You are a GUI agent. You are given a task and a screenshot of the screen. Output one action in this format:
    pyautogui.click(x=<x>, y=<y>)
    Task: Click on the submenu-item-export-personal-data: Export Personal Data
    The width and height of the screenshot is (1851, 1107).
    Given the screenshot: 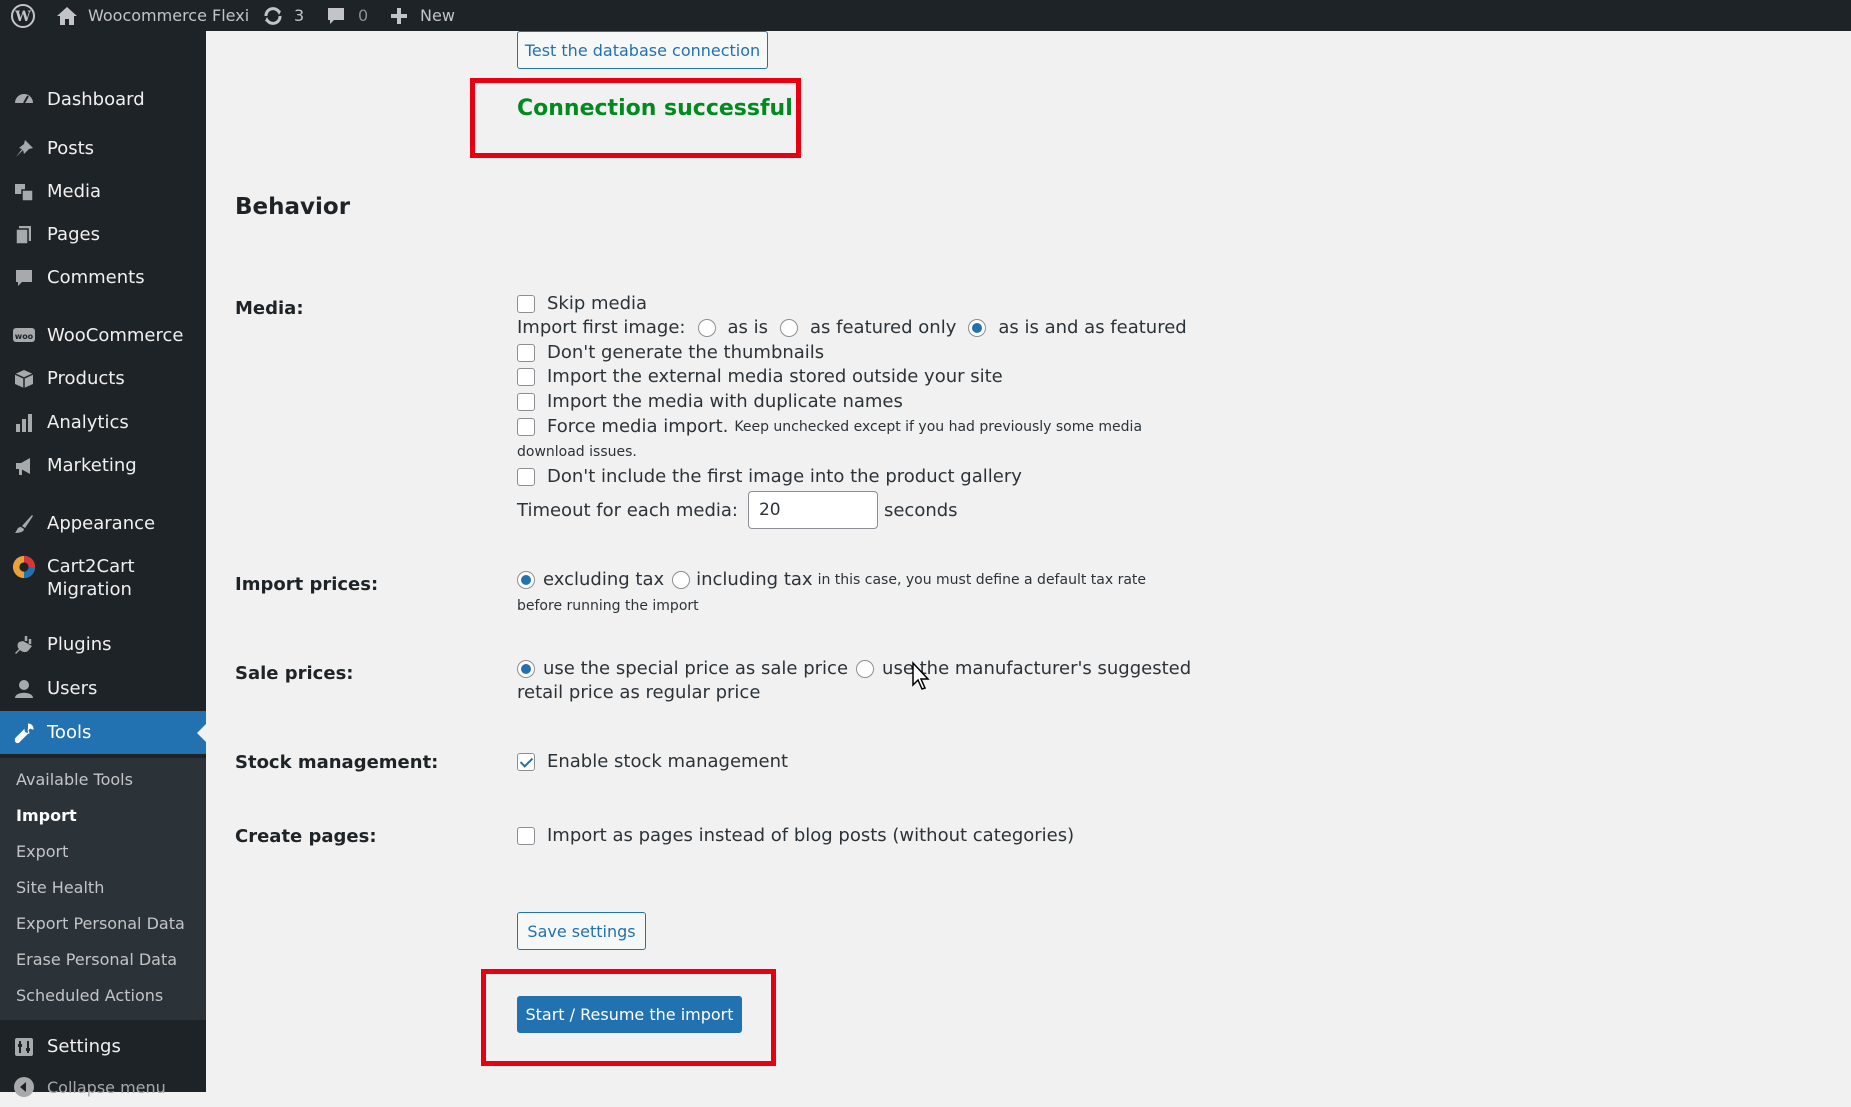 What is the action you would take?
    pyautogui.click(x=100, y=923)
    